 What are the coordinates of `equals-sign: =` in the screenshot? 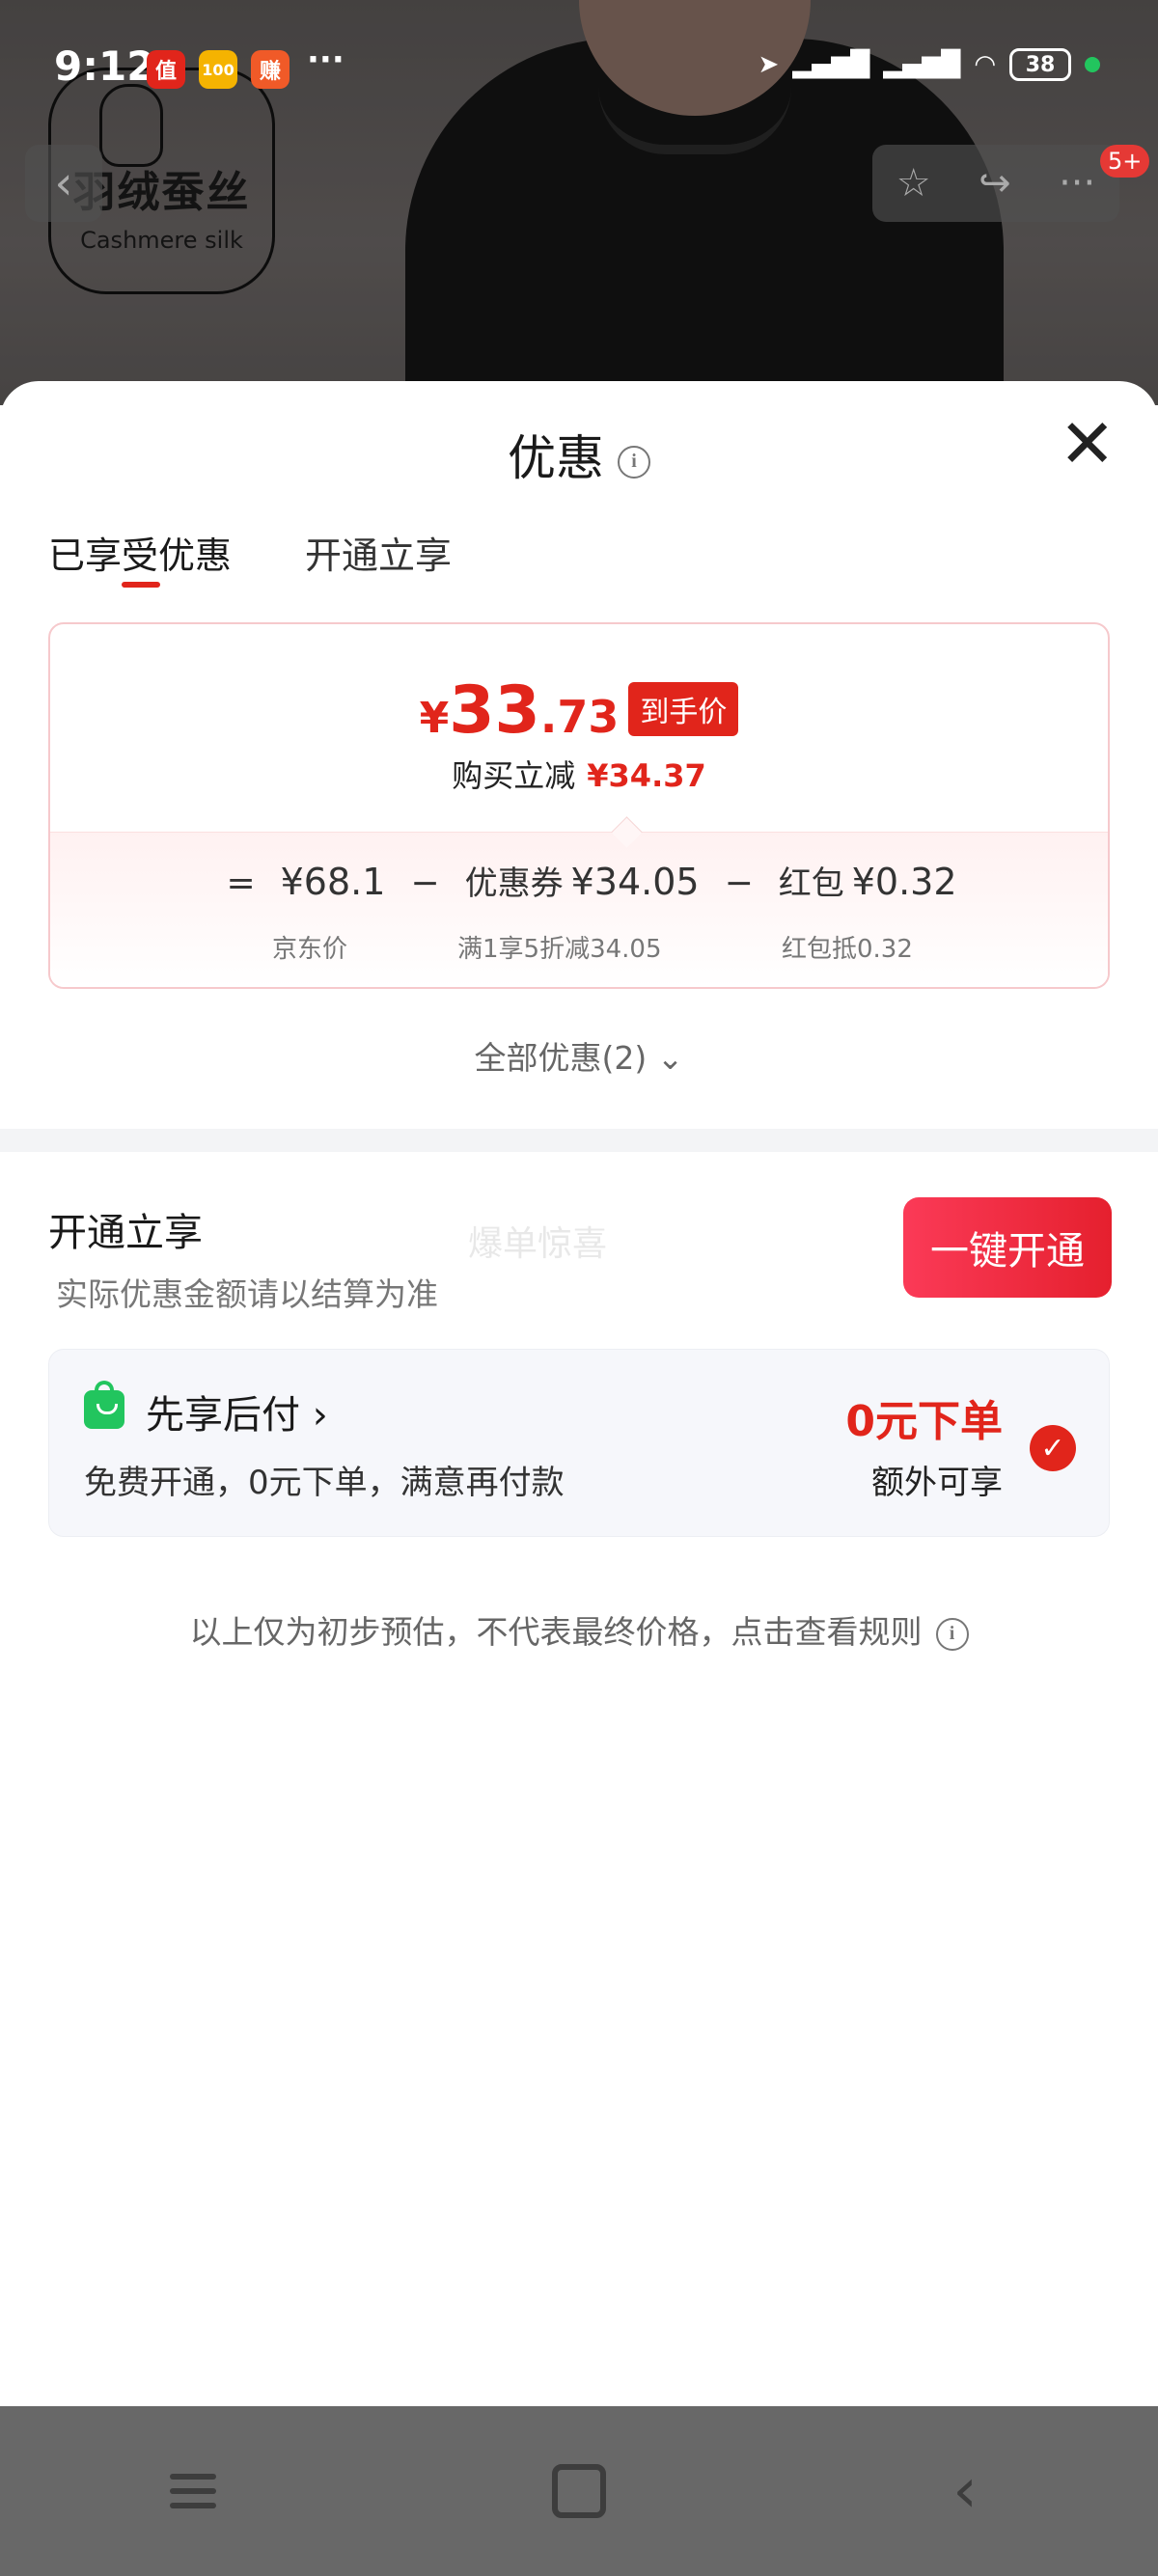 It's located at (241, 883).